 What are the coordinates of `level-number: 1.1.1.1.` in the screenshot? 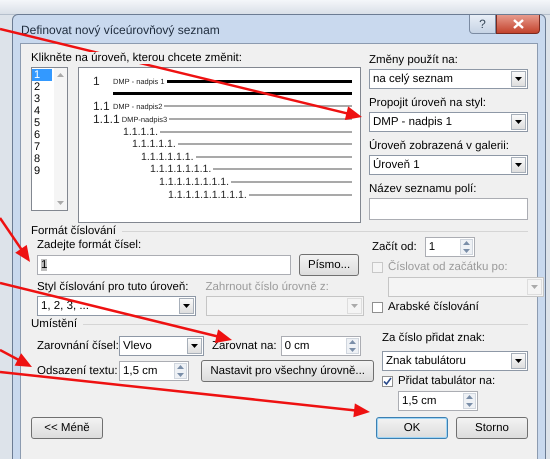 It's located at (140, 132).